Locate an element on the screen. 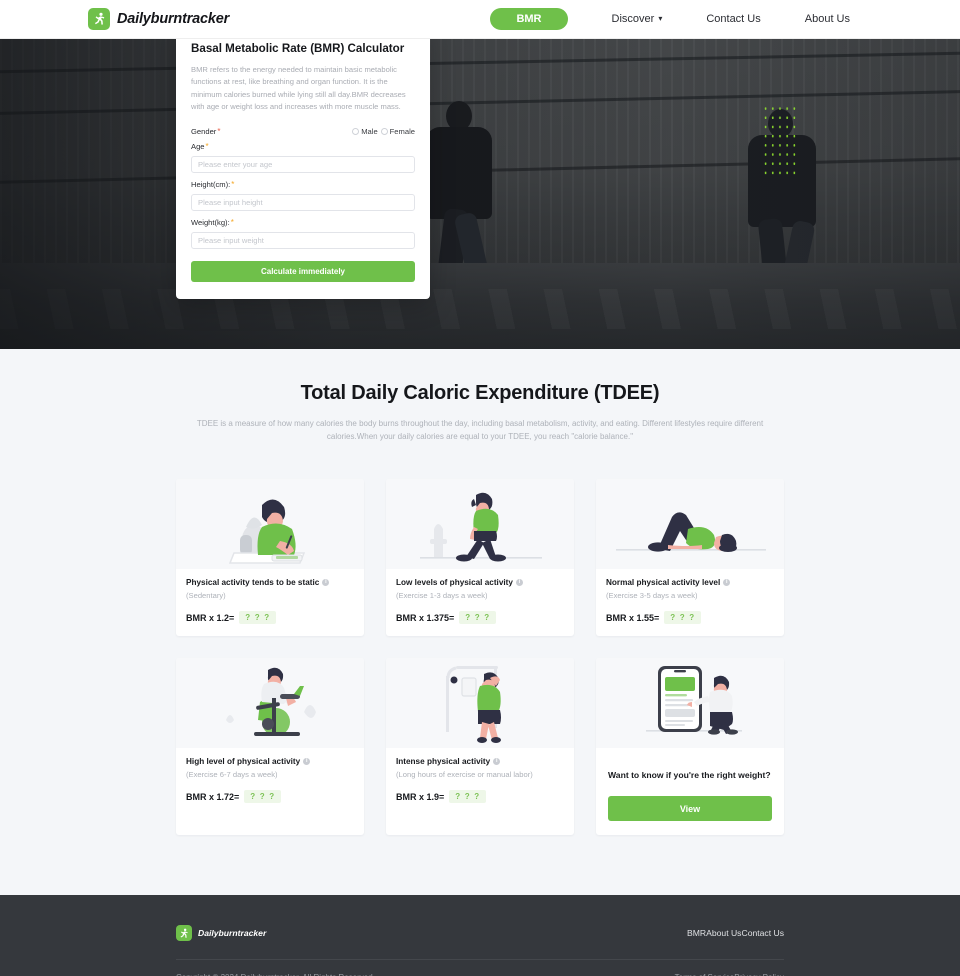 This screenshot has width=960, height=976. brand-name: Dailyburntracker is located at coordinates (173, 19).